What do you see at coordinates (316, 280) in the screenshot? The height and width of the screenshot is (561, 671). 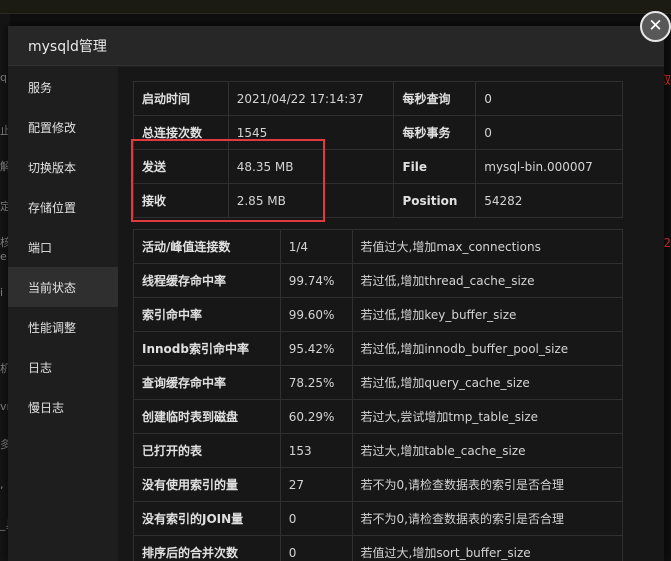 I see `metric-value: 99.74%` at bounding box center [316, 280].